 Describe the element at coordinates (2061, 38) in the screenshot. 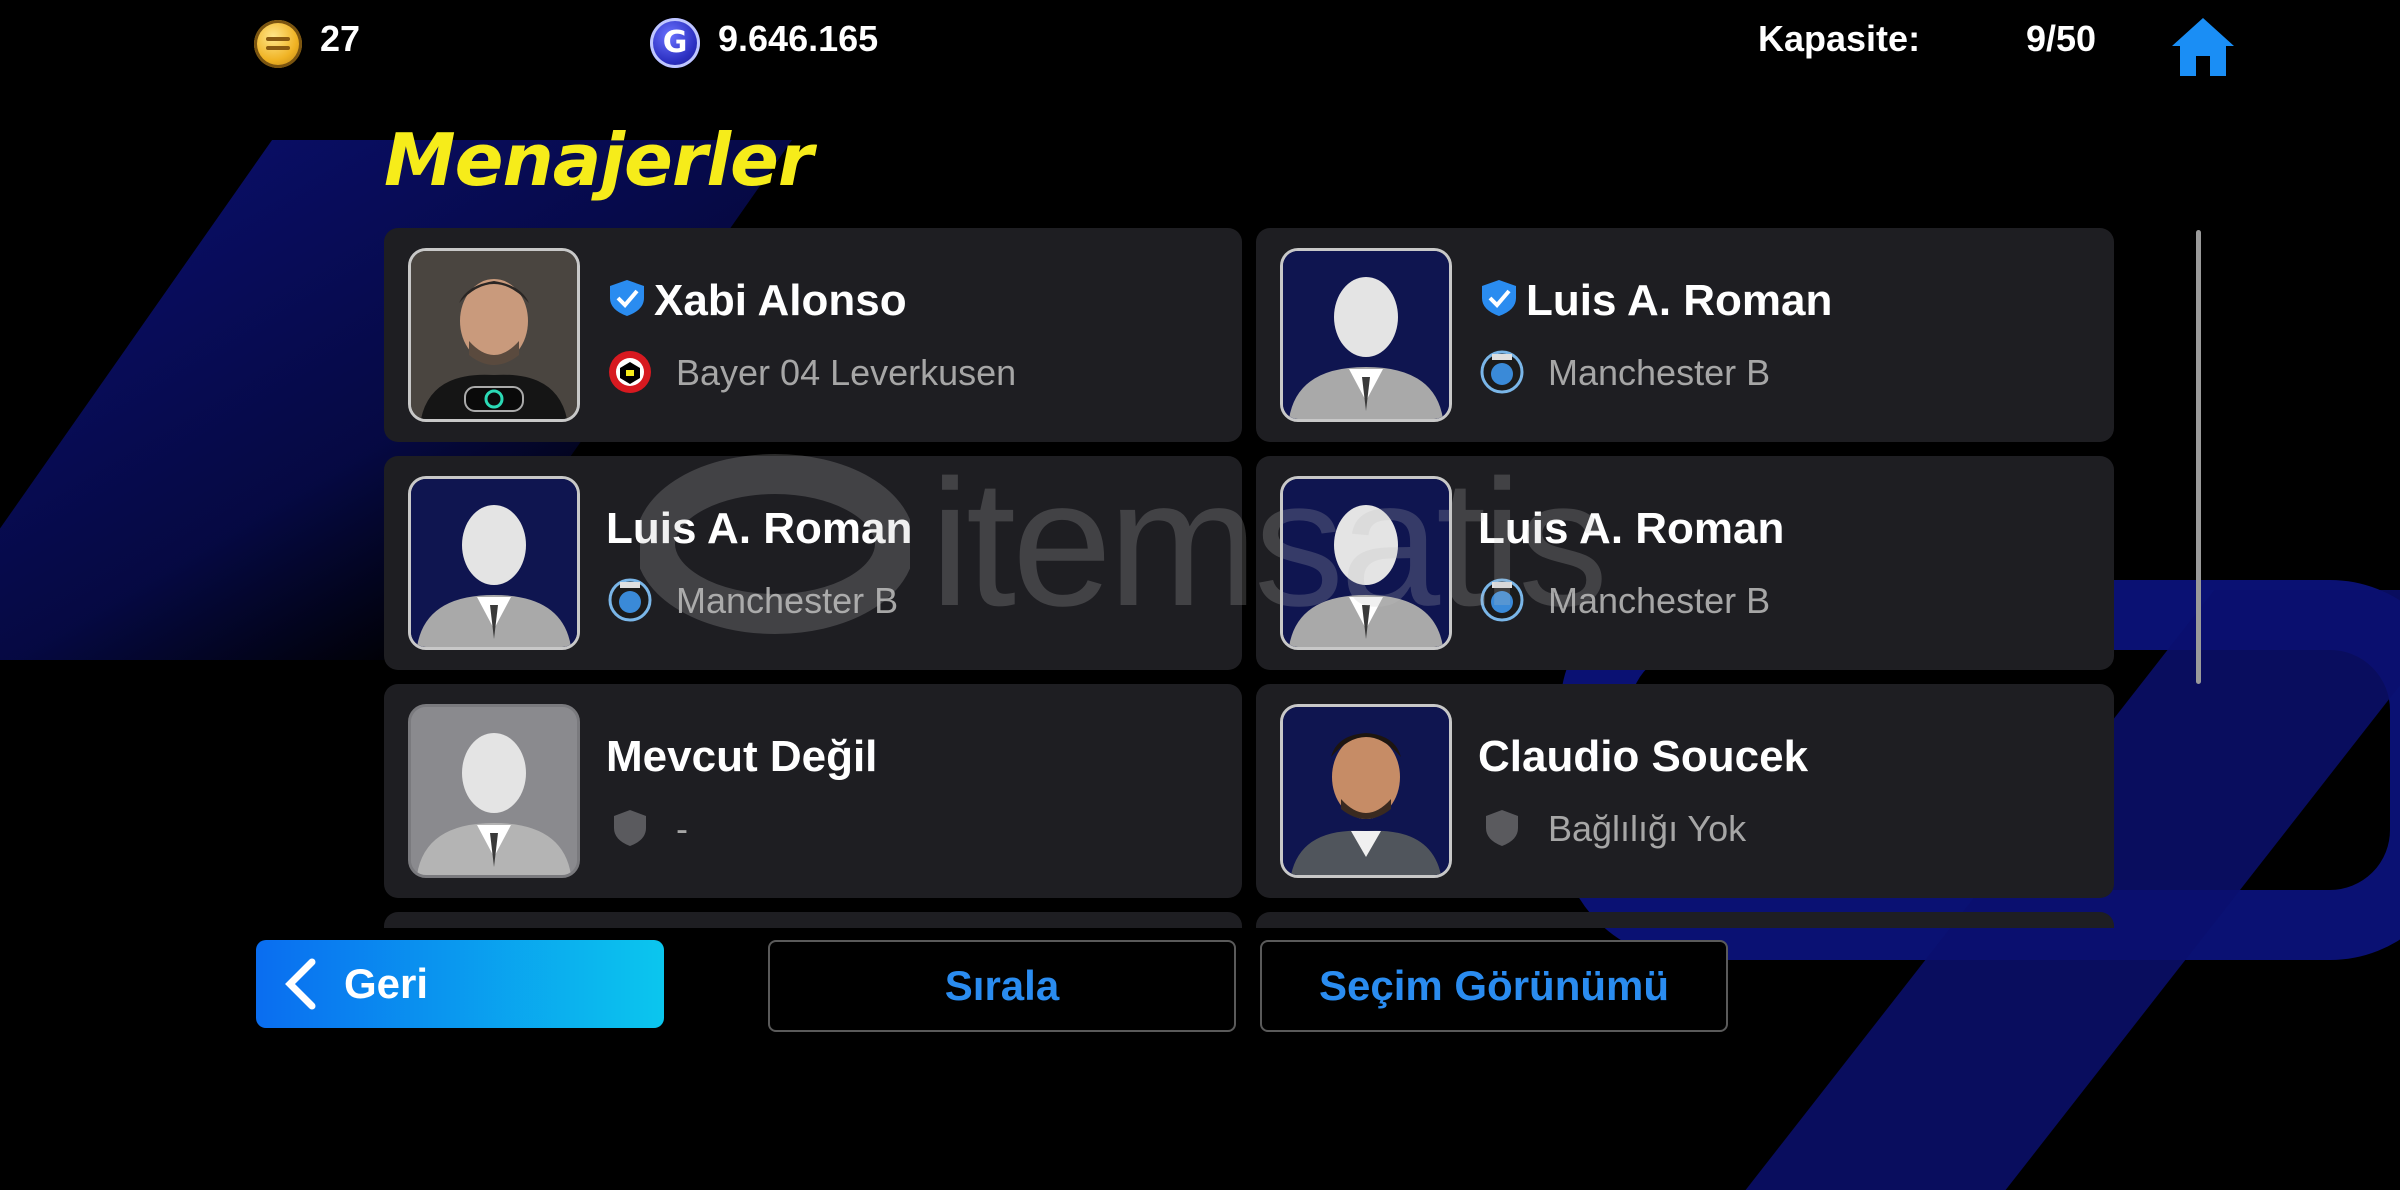

I see `capacity-value: 9/50` at that location.